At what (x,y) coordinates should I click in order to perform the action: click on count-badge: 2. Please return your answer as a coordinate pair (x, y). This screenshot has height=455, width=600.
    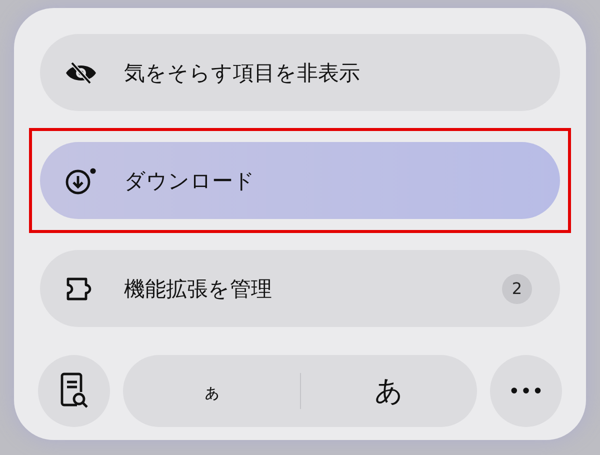
    Looking at the image, I should click on (517, 289).